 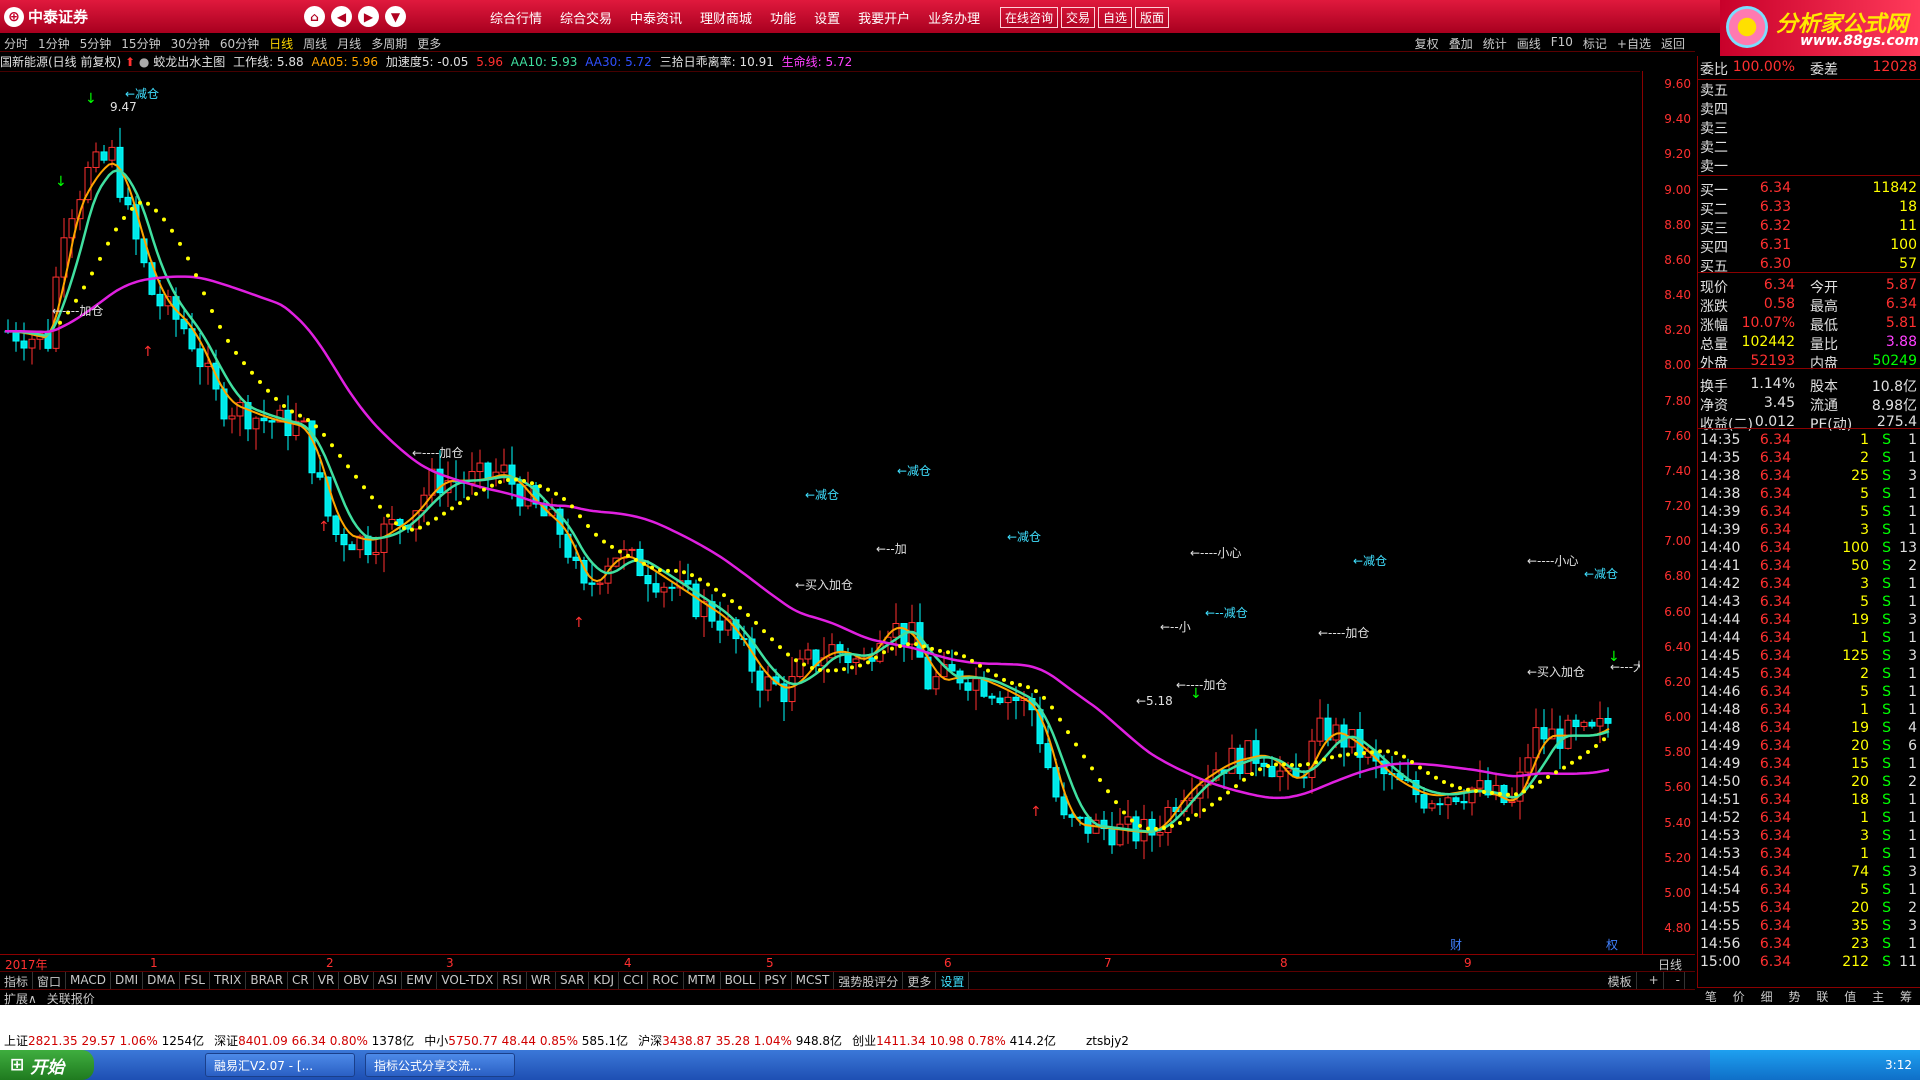 I want to click on stat-row: 净资 3.45 流通 8.98亿, so click(x=1809, y=404).